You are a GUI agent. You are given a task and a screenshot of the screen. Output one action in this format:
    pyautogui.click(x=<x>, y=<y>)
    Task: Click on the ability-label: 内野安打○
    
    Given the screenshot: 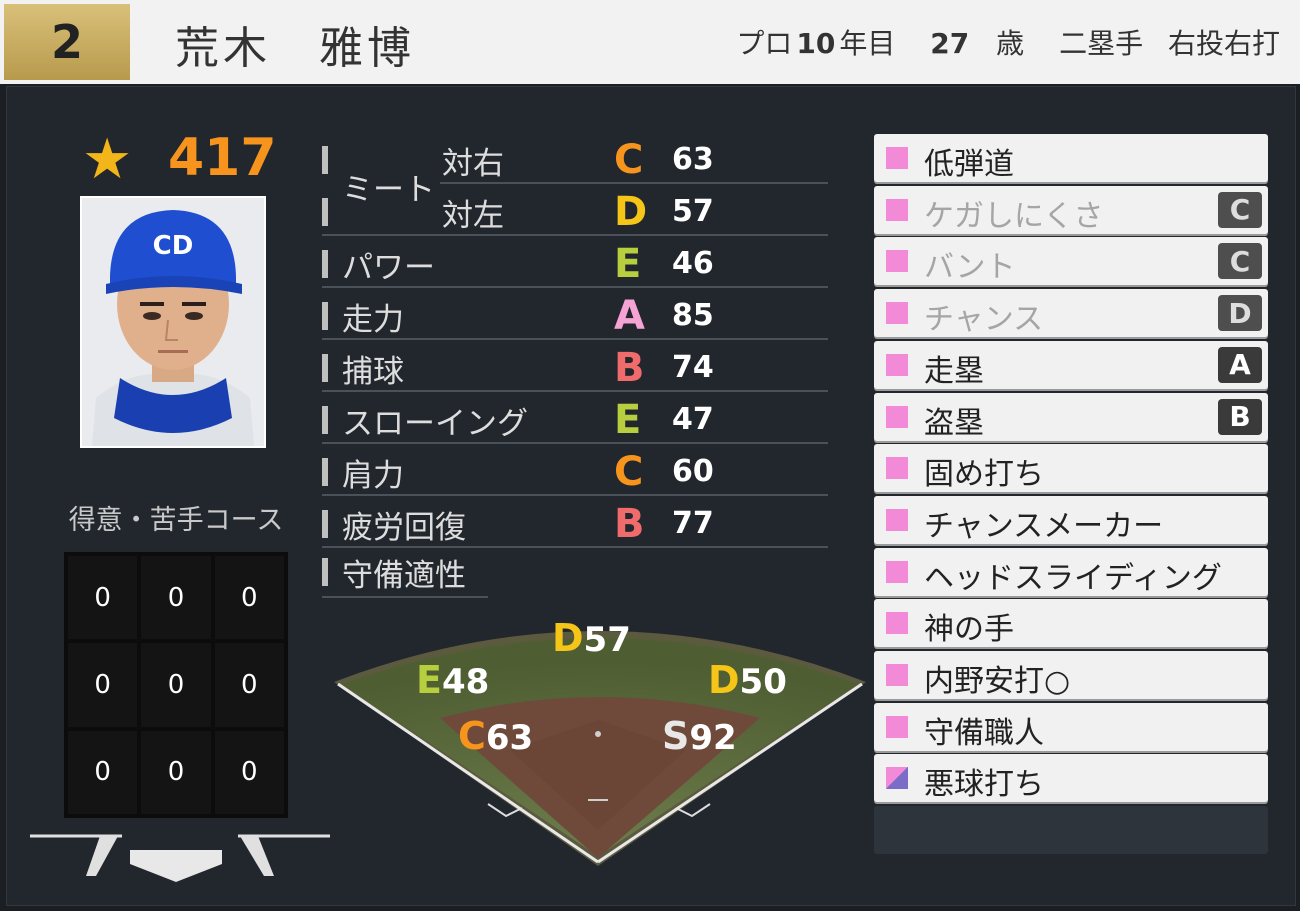 What is the action you would take?
    pyautogui.click(x=997, y=681)
    